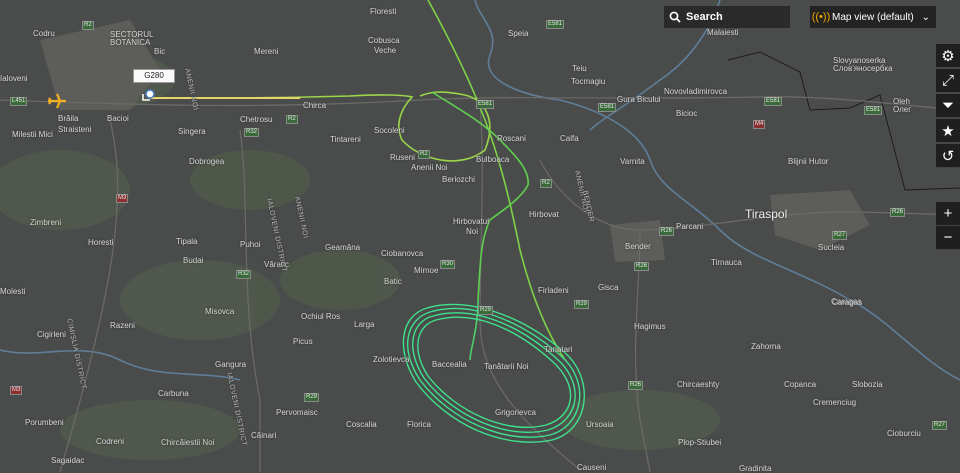 Image resolution: width=960 pixels, height=473 pixels. What do you see at coordinates (297, 412) in the screenshot?
I see `place-label: Pervomaisc` at bounding box center [297, 412].